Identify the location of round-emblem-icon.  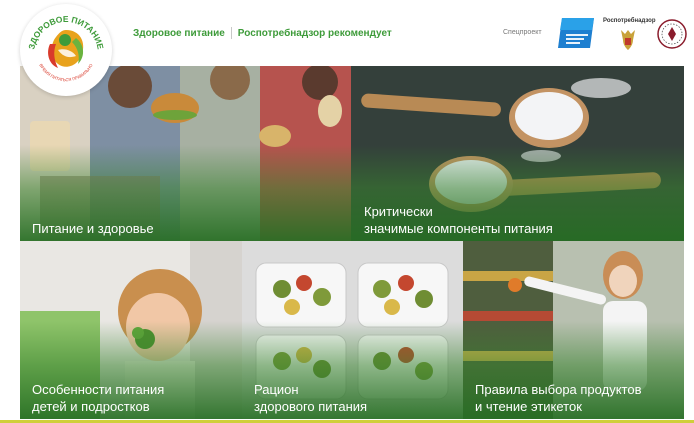
(672, 34).